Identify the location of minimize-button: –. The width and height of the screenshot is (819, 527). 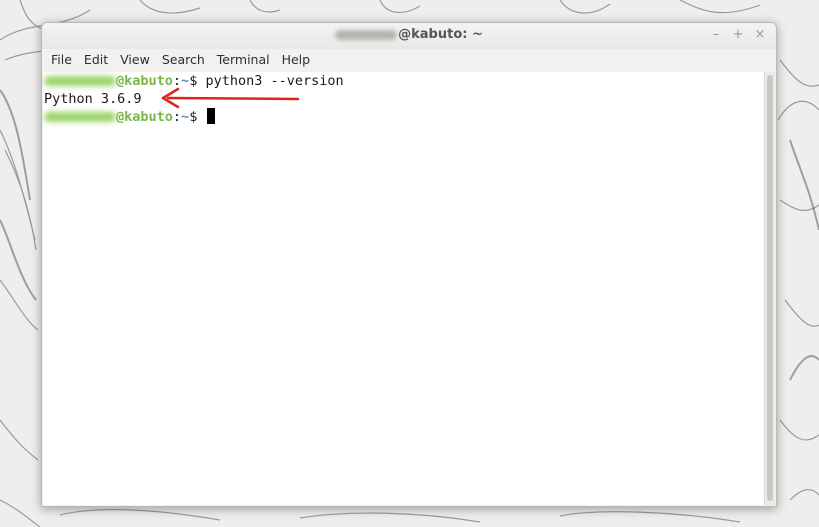
(716, 35).